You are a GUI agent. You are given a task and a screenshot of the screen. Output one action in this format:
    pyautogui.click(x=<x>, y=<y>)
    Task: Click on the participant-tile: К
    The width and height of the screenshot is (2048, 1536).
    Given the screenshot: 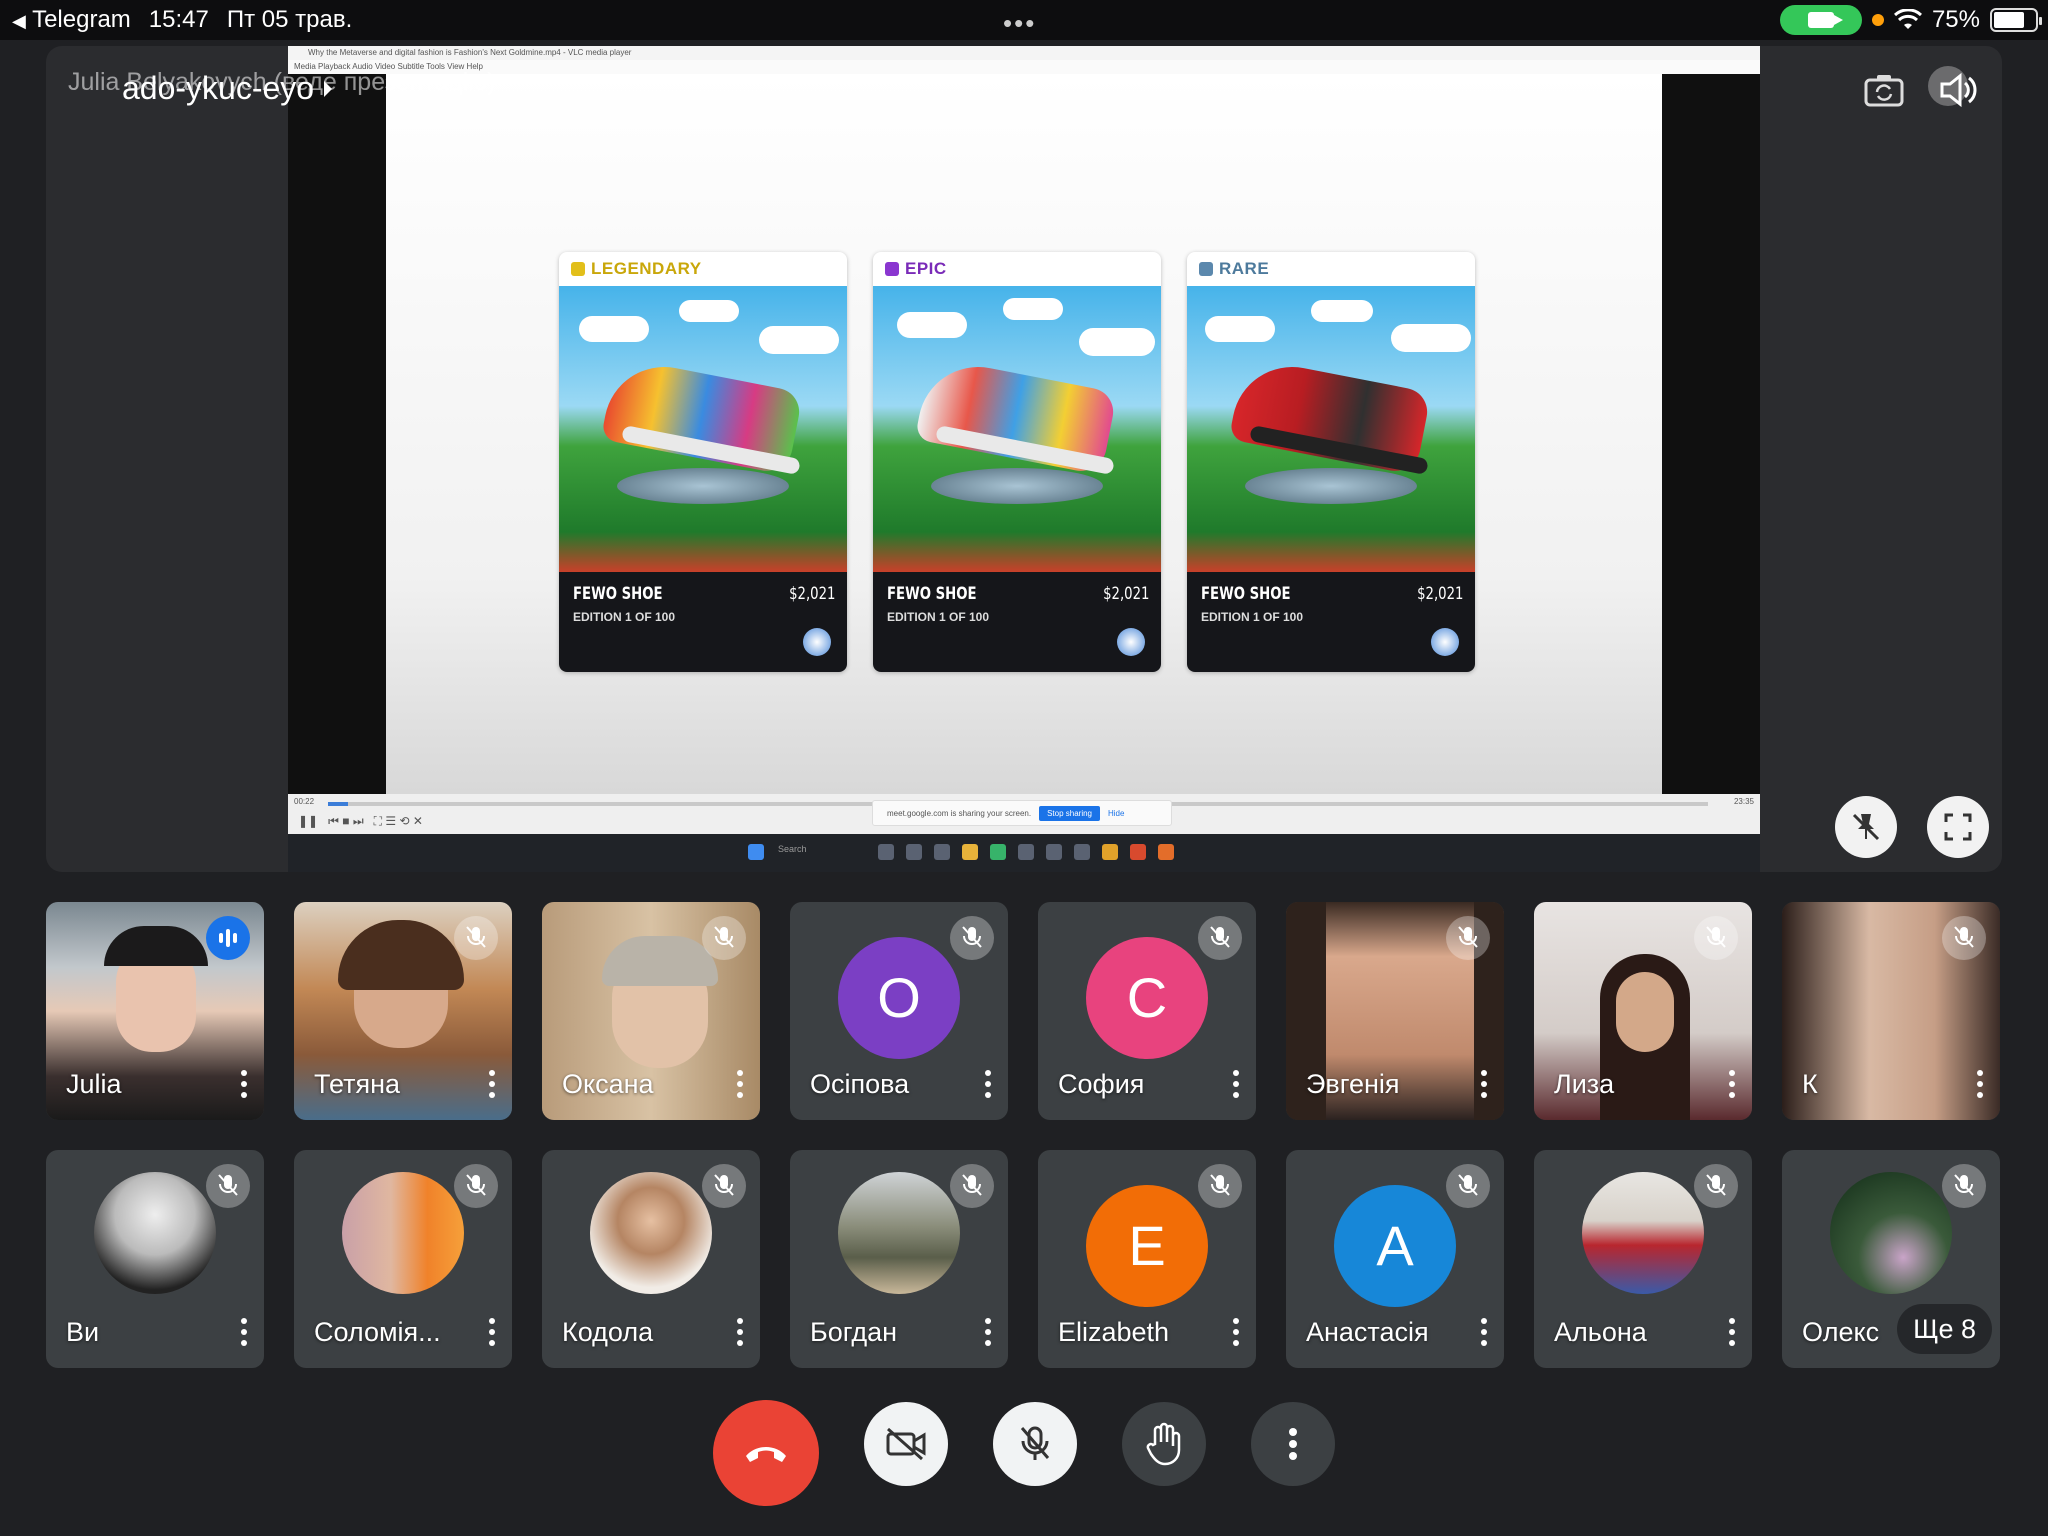 What is the action you would take?
    pyautogui.click(x=1891, y=1011)
    